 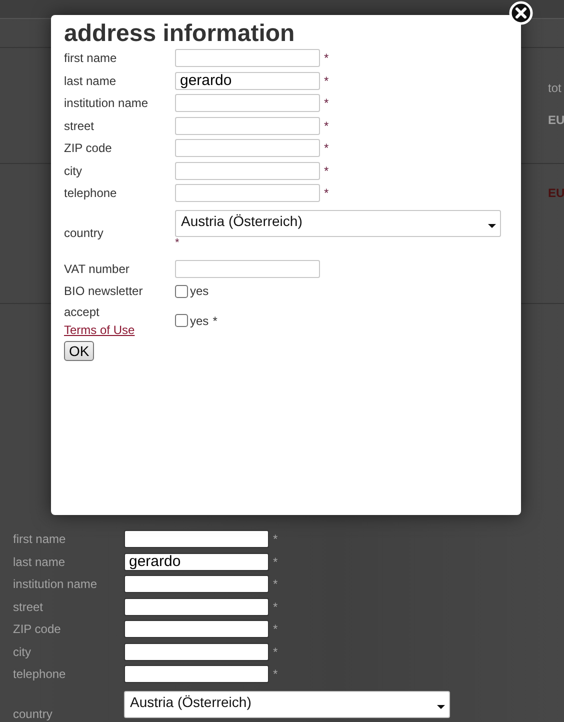 What do you see at coordinates (82, 311) in the screenshot?
I see `field-label: accept` at bounding box center [82, 311].